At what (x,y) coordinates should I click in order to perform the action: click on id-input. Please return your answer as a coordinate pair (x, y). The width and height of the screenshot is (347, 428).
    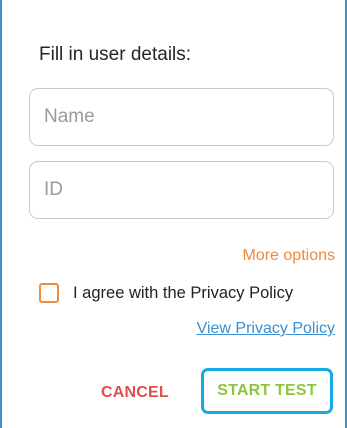
    Looking at the image, I should click on (181, 190).